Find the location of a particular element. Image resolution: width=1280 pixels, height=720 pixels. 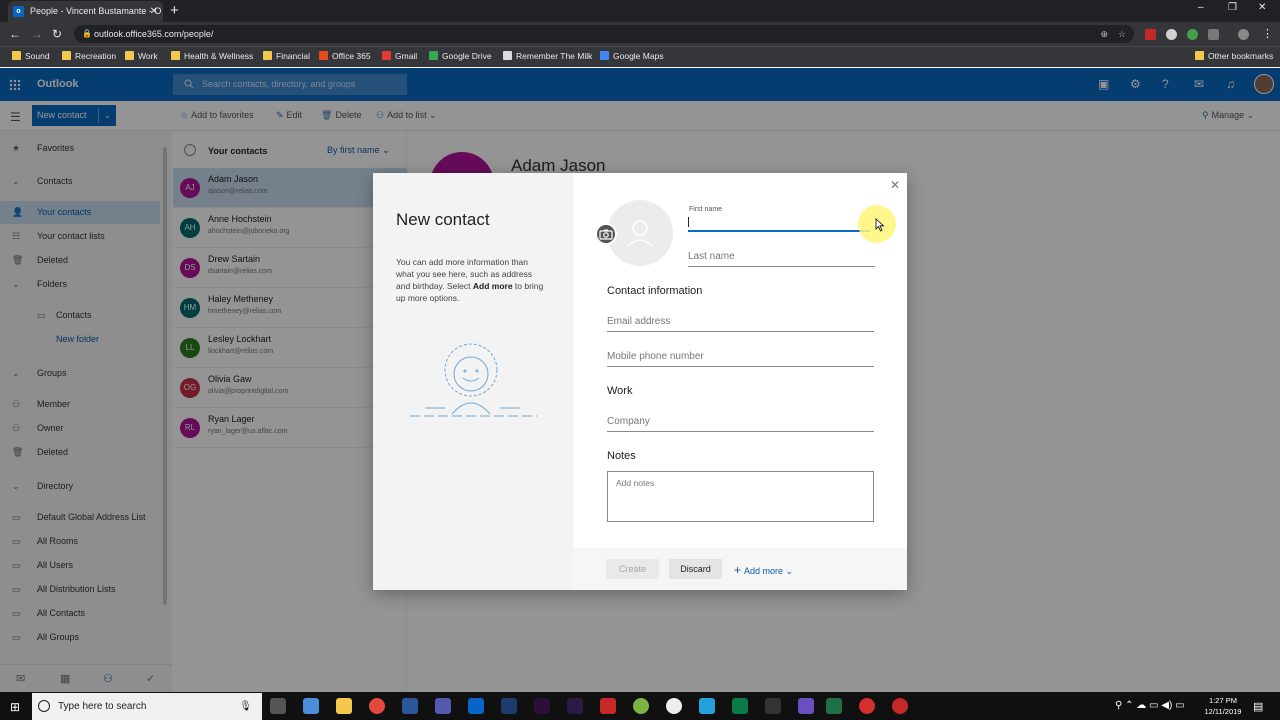

create-button: Create is located at coordinates (632, 569).